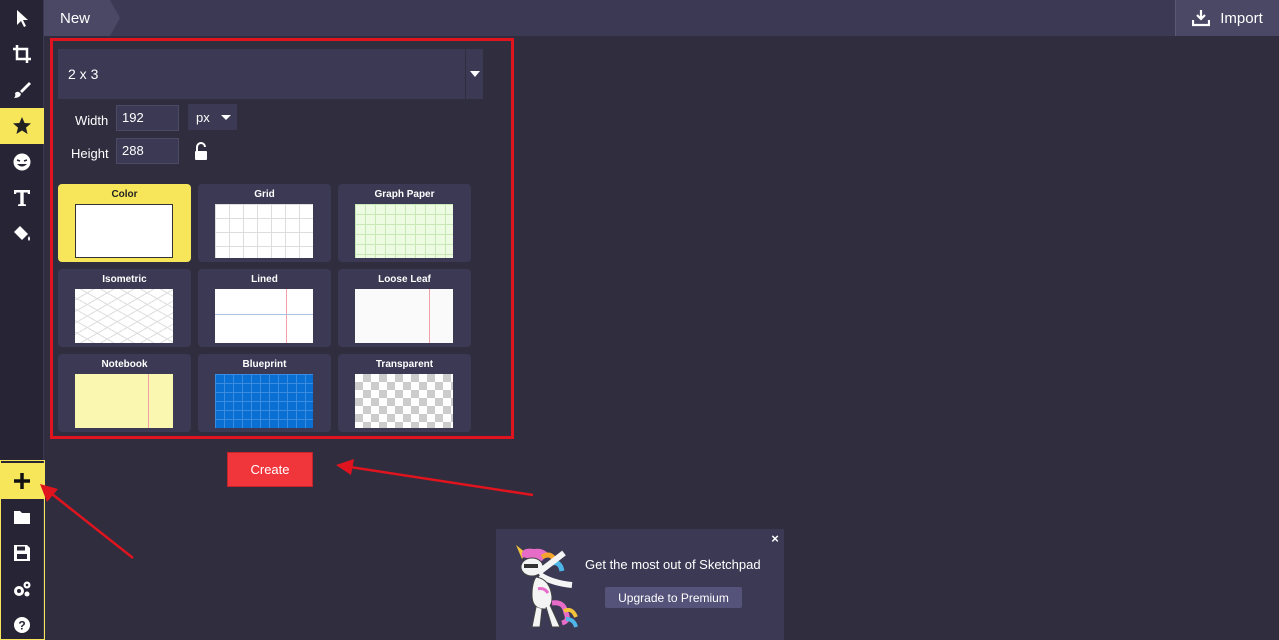  Describe the element at coordinates (201, 152) in the screenshot. I see `unlock-icon` at that location.